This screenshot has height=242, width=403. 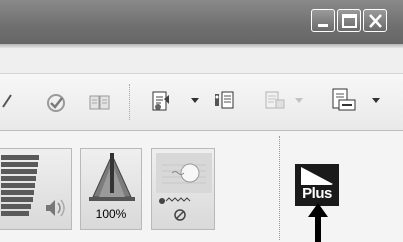 I want to click on maximize-button, so click(x=349, y=20).